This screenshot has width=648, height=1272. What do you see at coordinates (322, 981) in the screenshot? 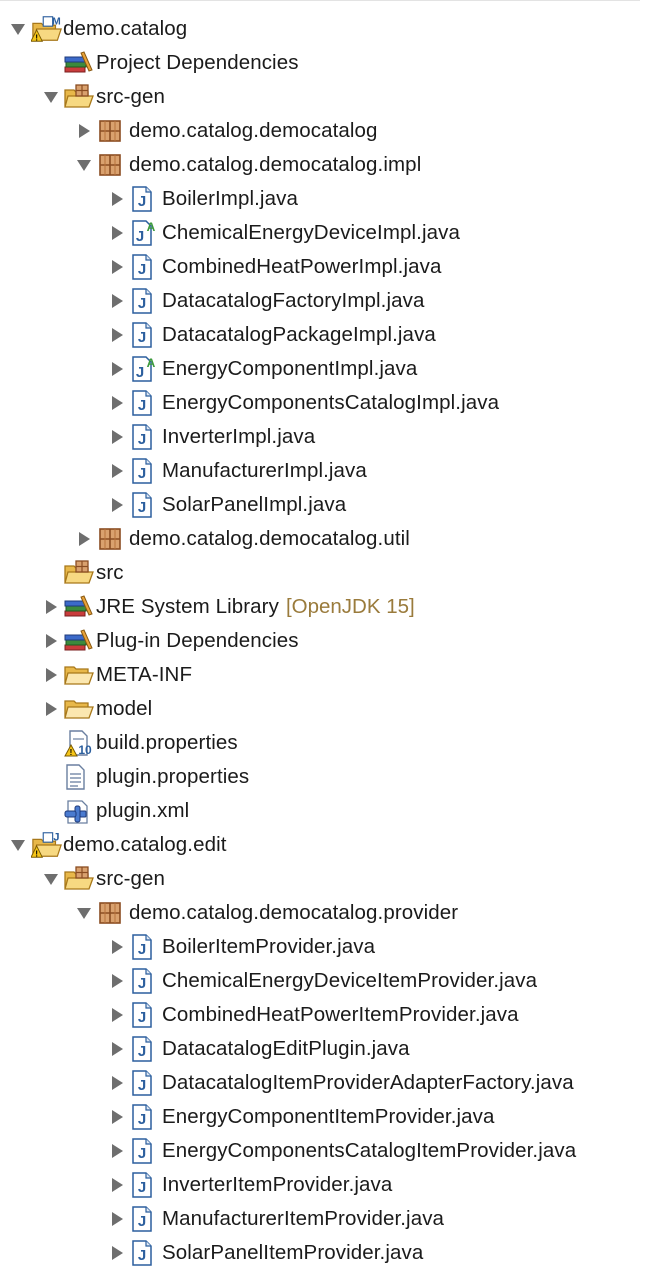
I see `tree-item: J ChemicalEnergyDeviceItemProvider.java` at bounding box center [322, 981].